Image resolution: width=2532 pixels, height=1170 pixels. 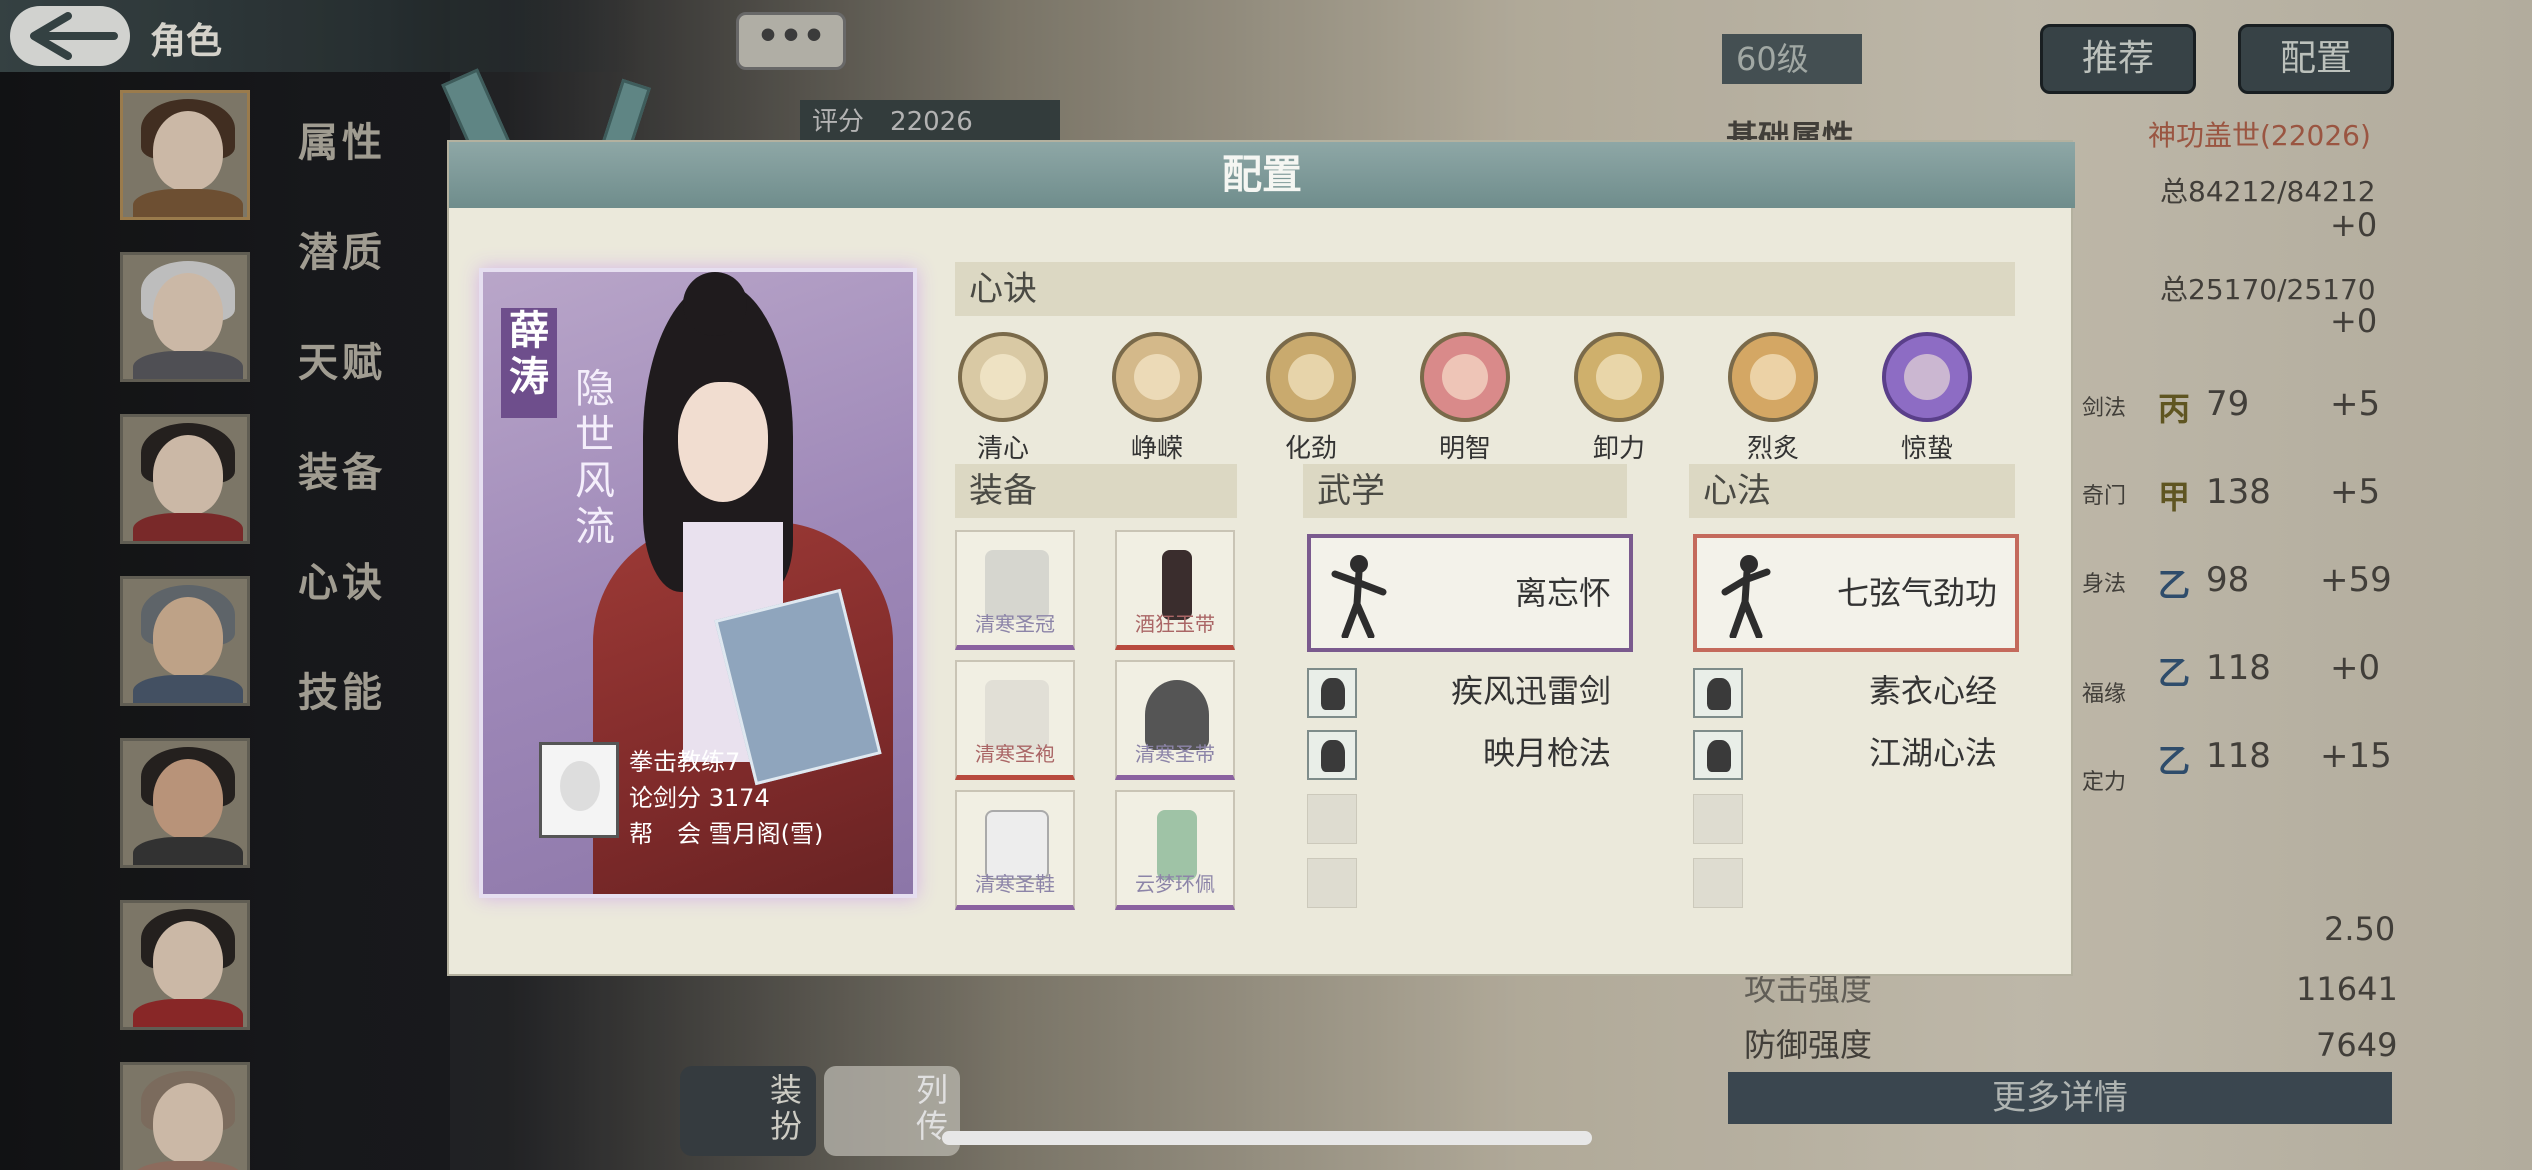 I want to click on character-portrait, so click(x=723, y=442).